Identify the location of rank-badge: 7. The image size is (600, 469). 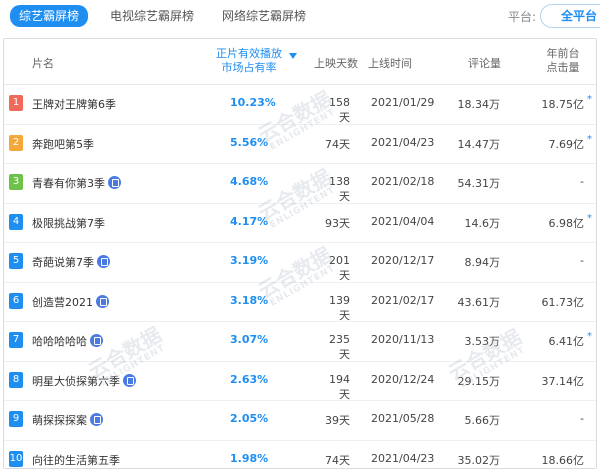
(16, 340).